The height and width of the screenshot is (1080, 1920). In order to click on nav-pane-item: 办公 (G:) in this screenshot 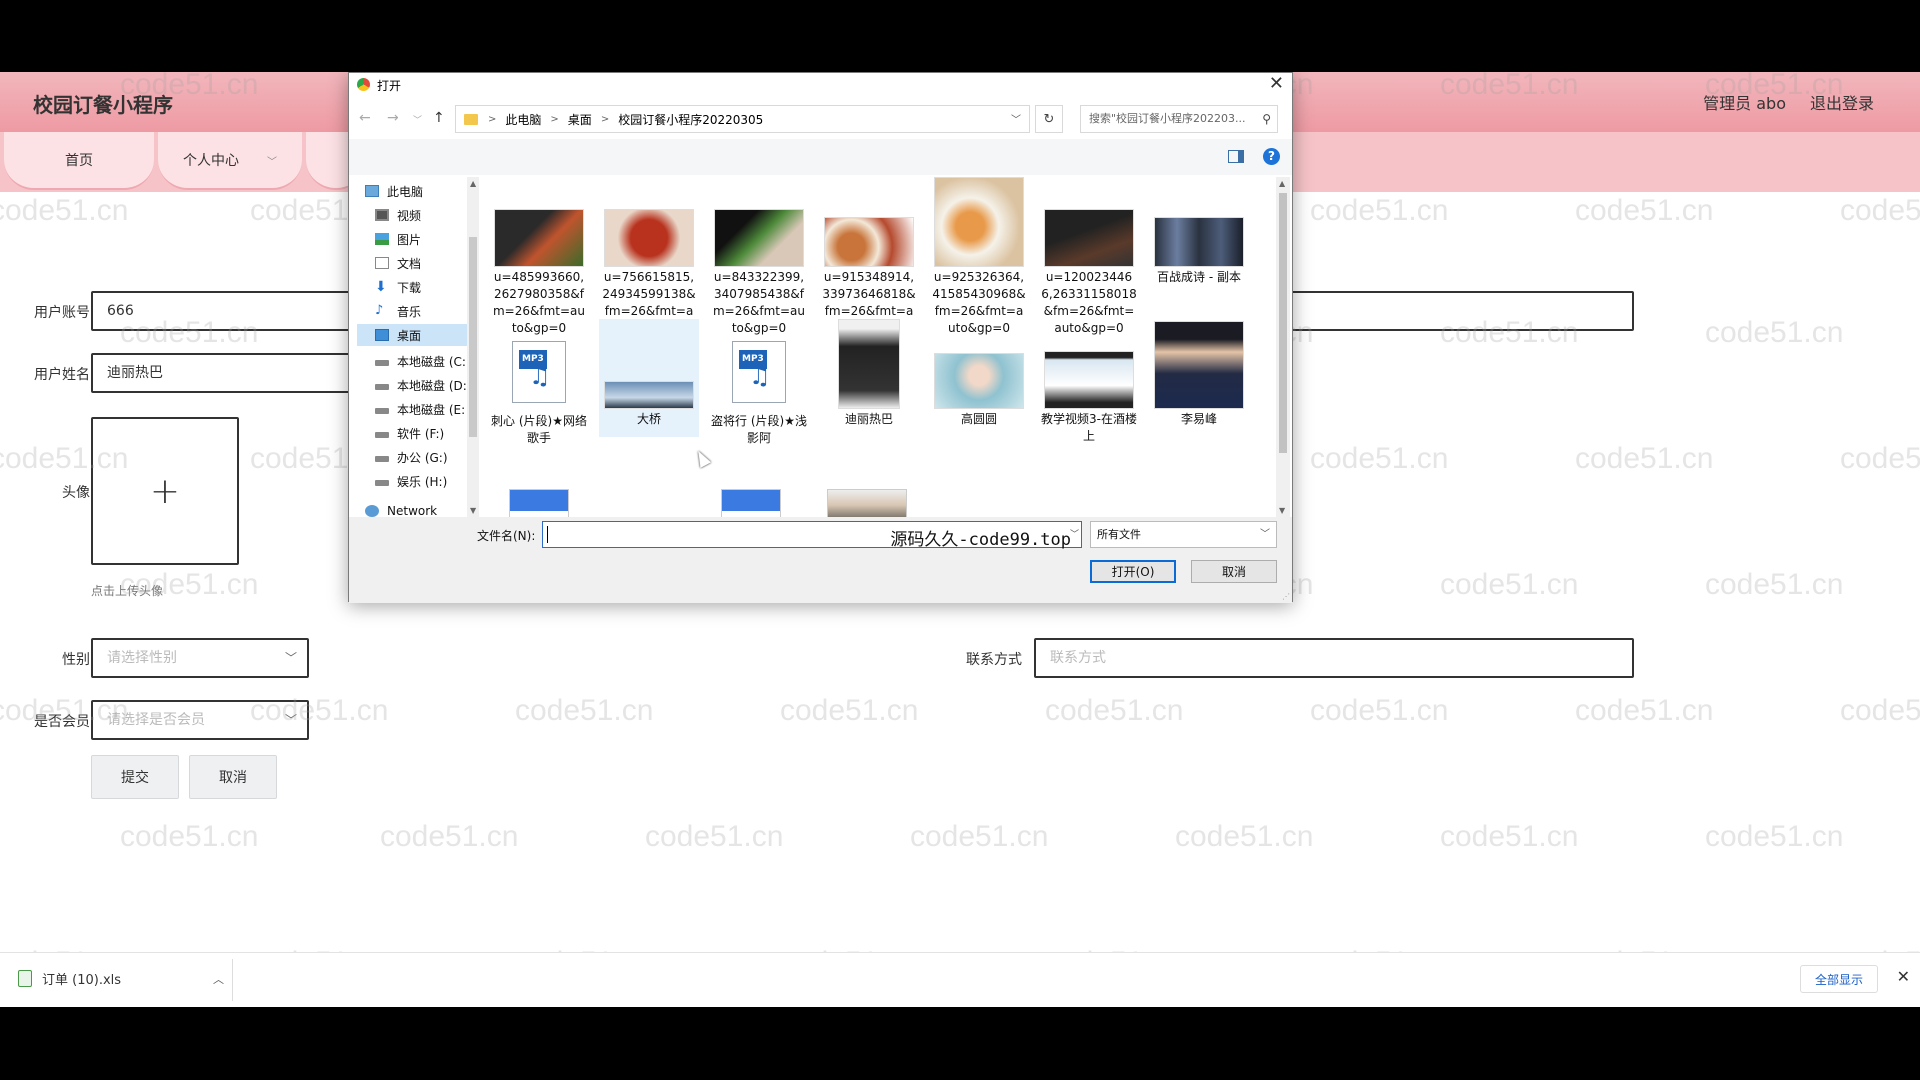, I will do `click(412, 457)`.